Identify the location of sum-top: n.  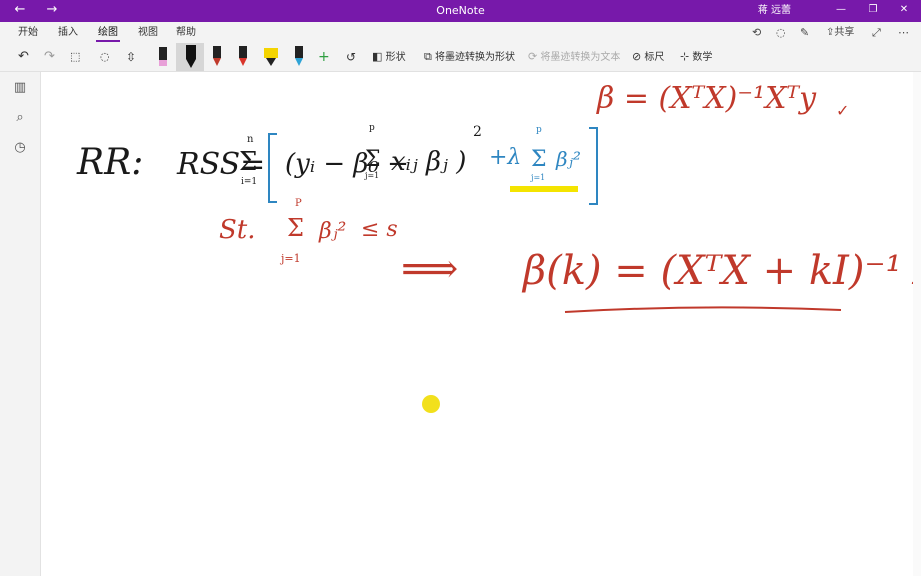
(250, 139).